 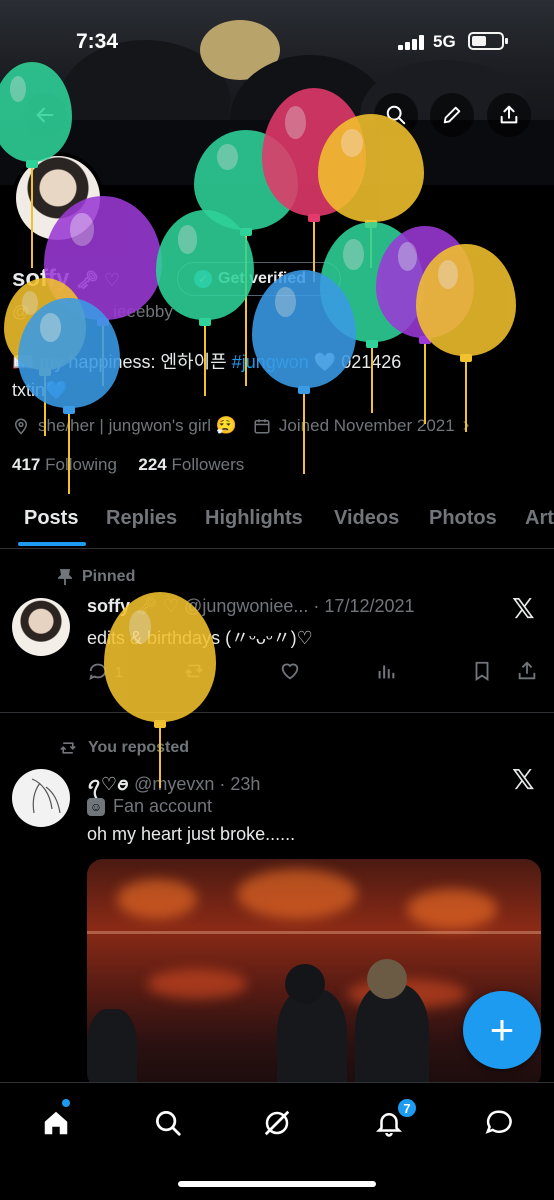 I want to click on active-tab-indicator, so click(x=52, y=544).